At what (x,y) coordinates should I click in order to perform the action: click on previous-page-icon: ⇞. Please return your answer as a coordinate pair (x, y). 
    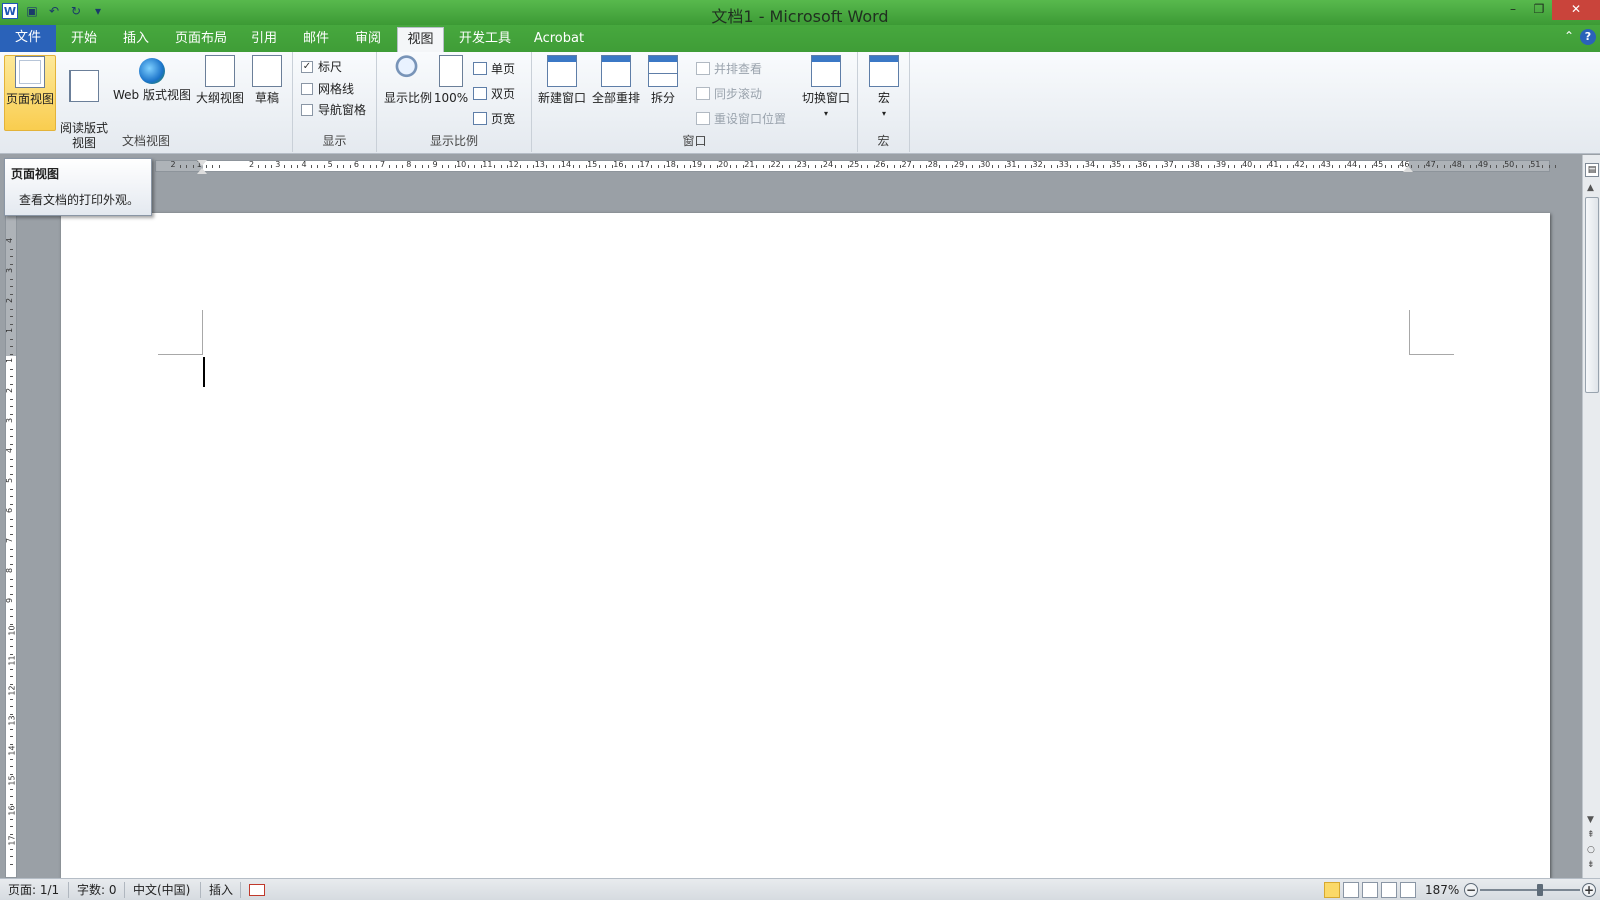
    Looking at the image, I should click on (1591, 835).